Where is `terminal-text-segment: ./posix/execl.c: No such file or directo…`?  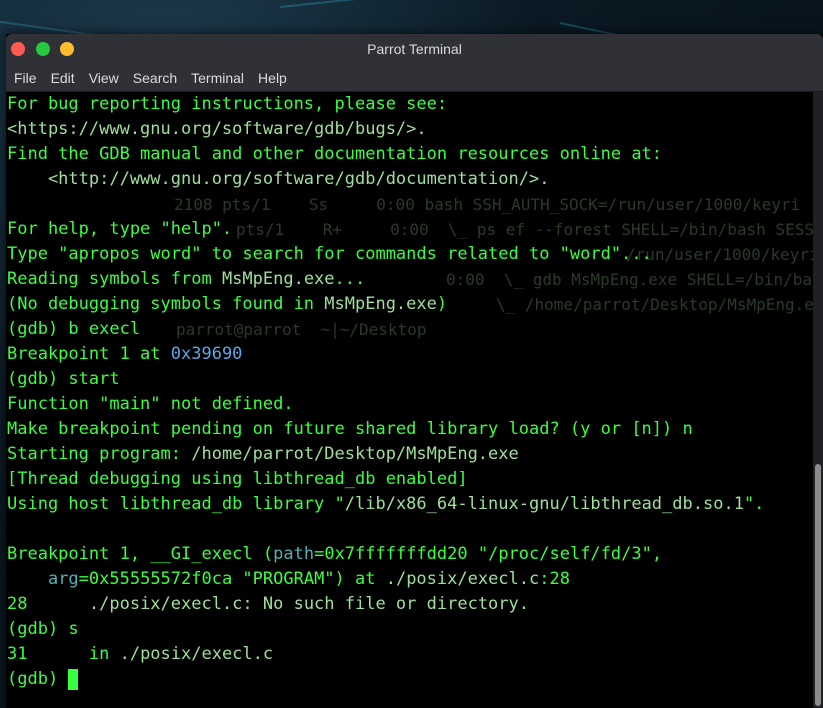
terminal-text-segment: ./posix/execl.c: No such file or directo… is located at coordinates (308, 604).